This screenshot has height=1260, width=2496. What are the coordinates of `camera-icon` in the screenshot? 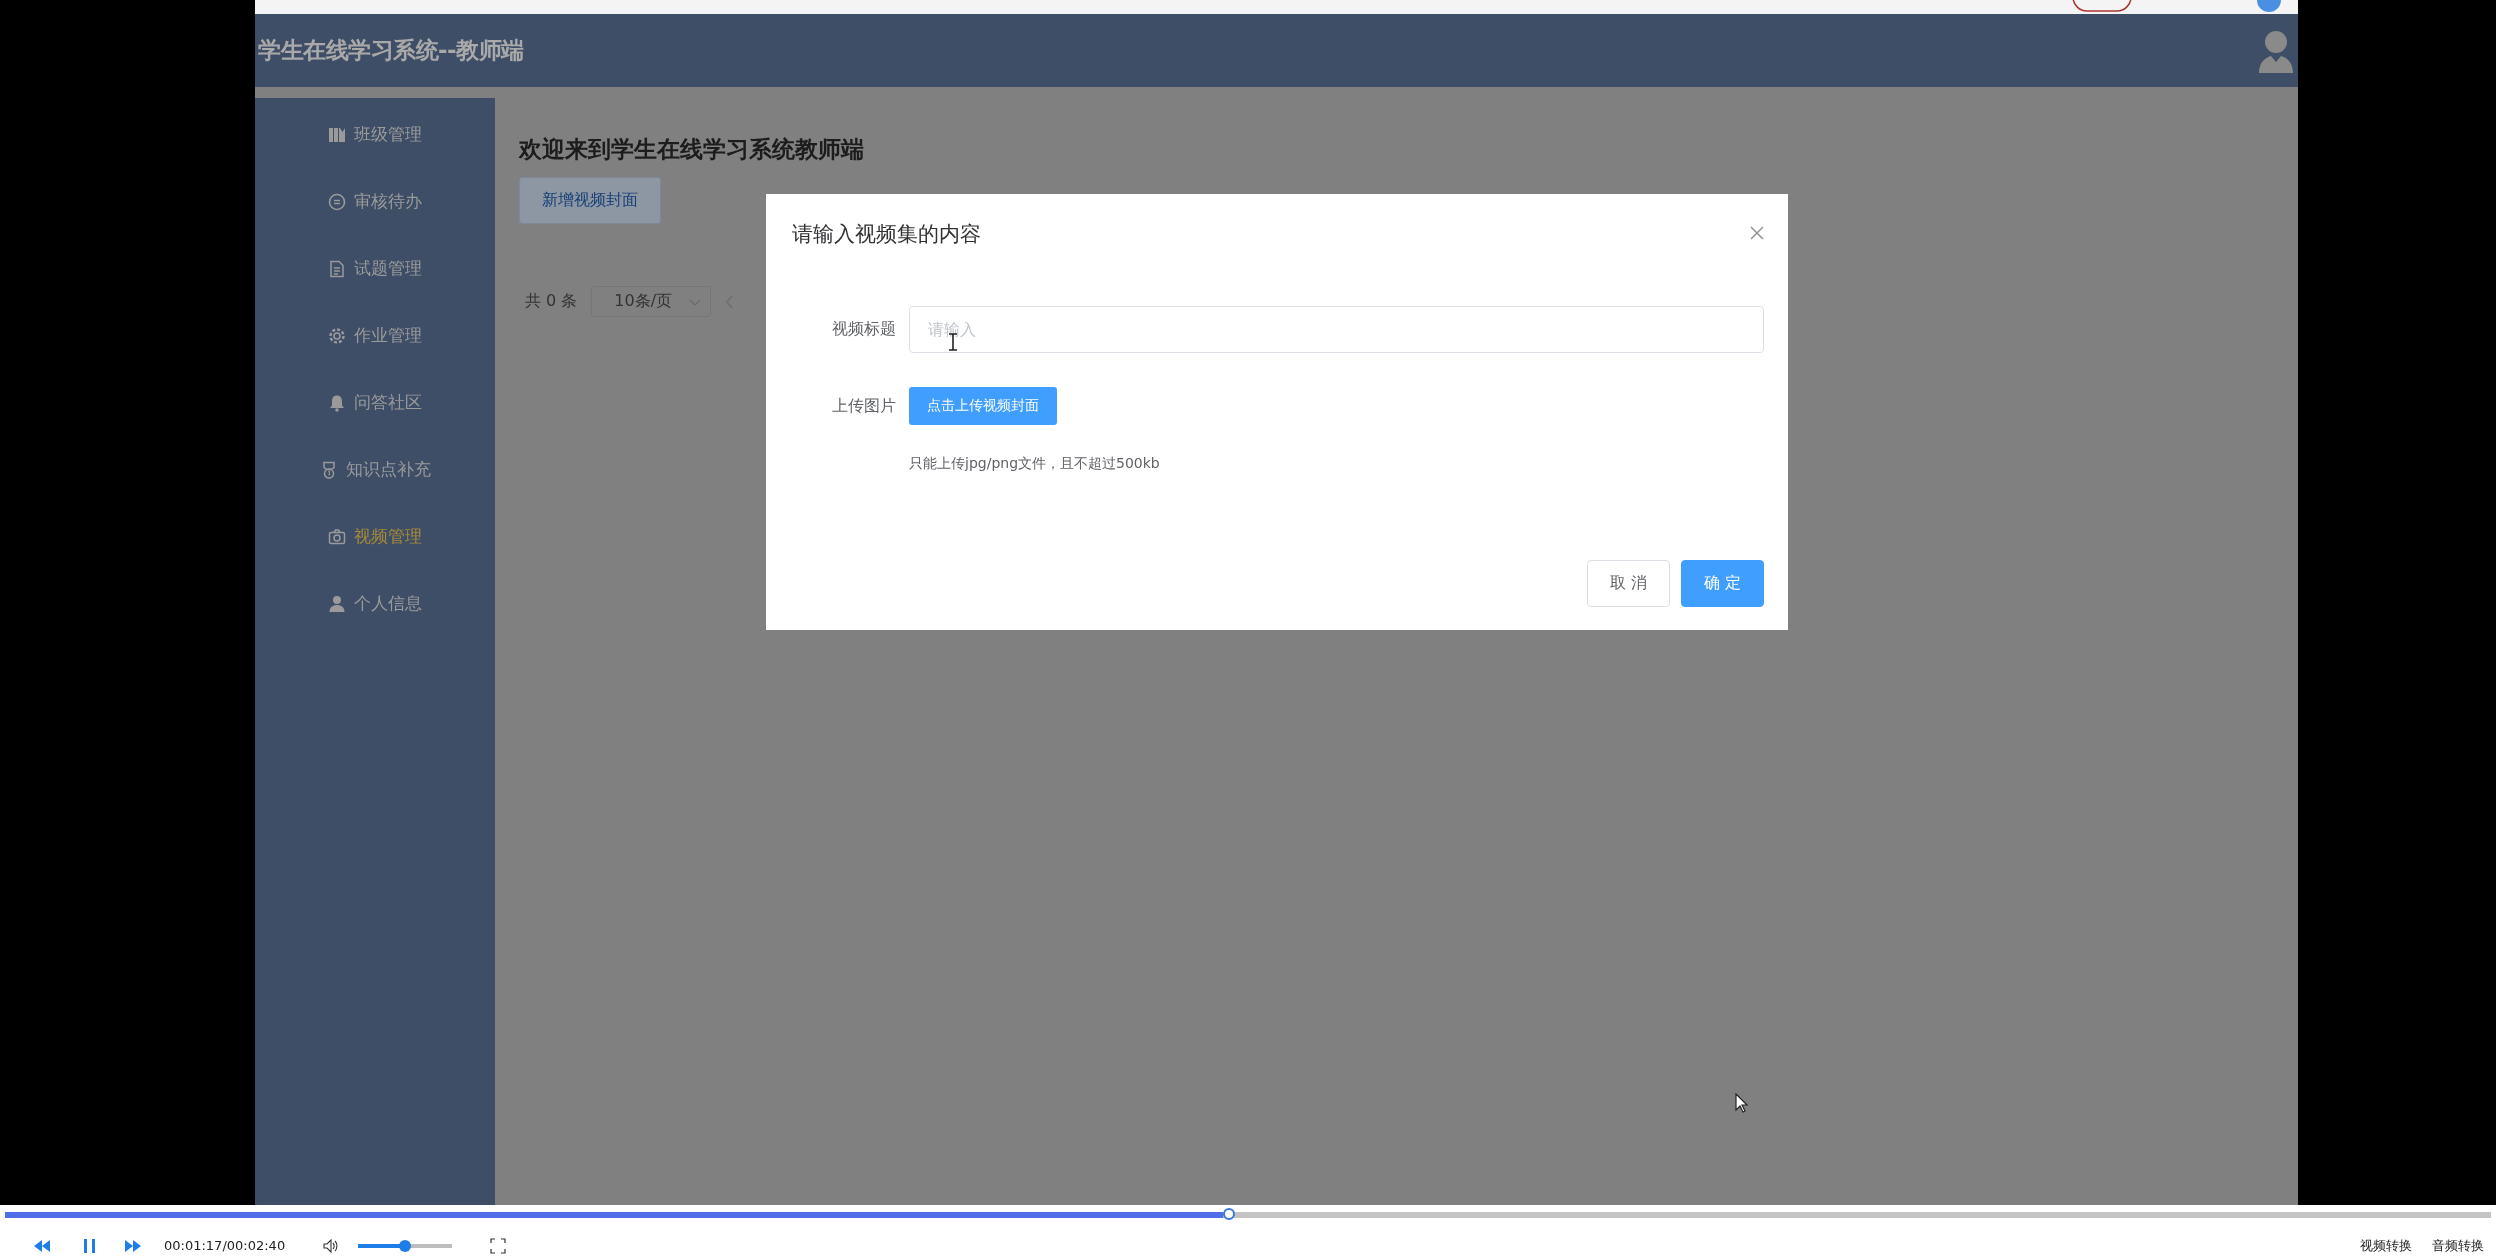 It's located at (337, 536).